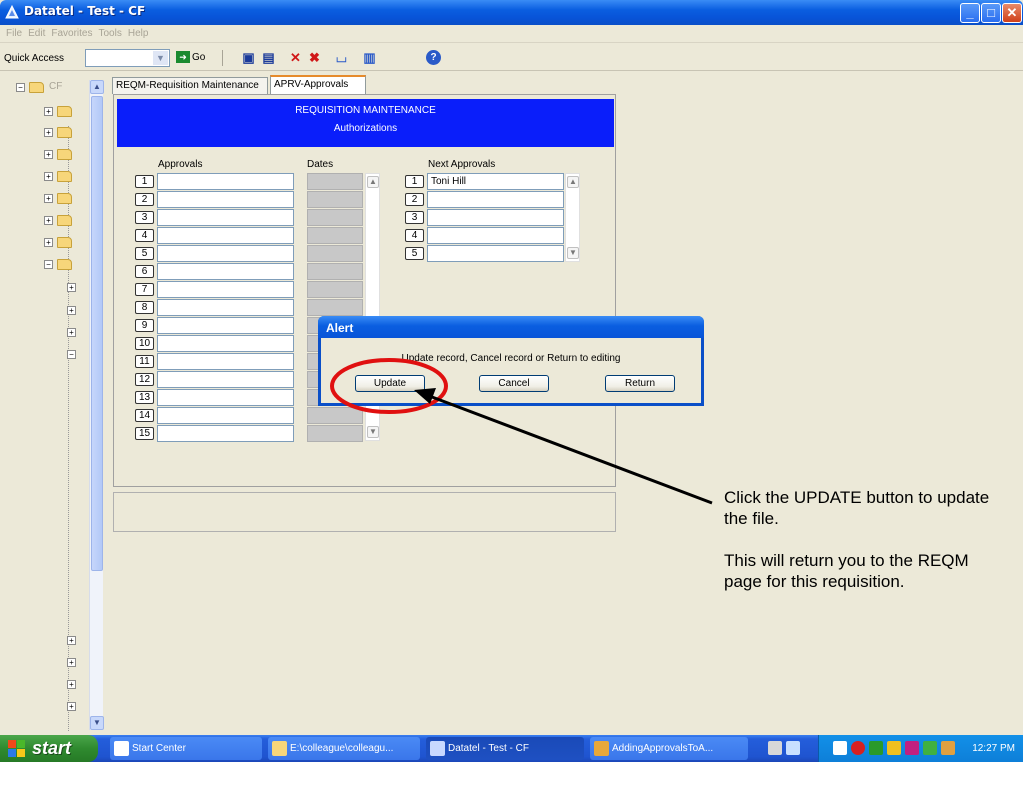 This screenshot has width=1023, height=794. Describe the element at coordinates (71, 34) in the screenshot. I see `menu-favorites: Favorites` at that location.